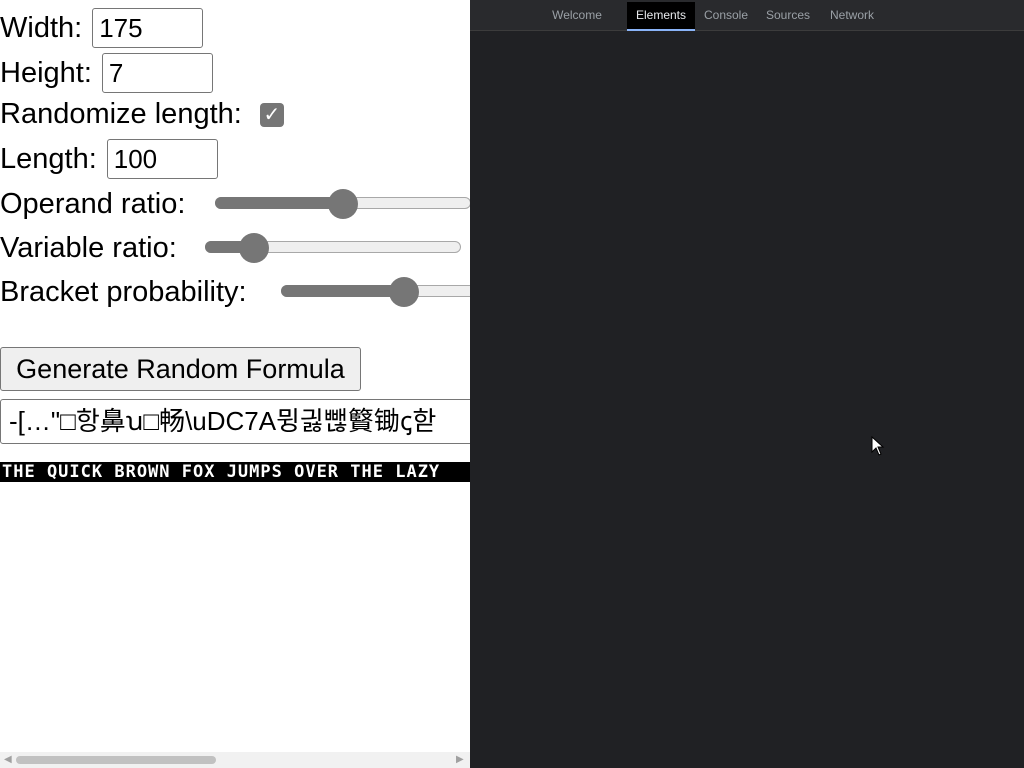 Image resolution: width=1024 pixels, height=768 pixels. I want to click on variable-ratio-label: Variable ratio:, so click(88, 248).